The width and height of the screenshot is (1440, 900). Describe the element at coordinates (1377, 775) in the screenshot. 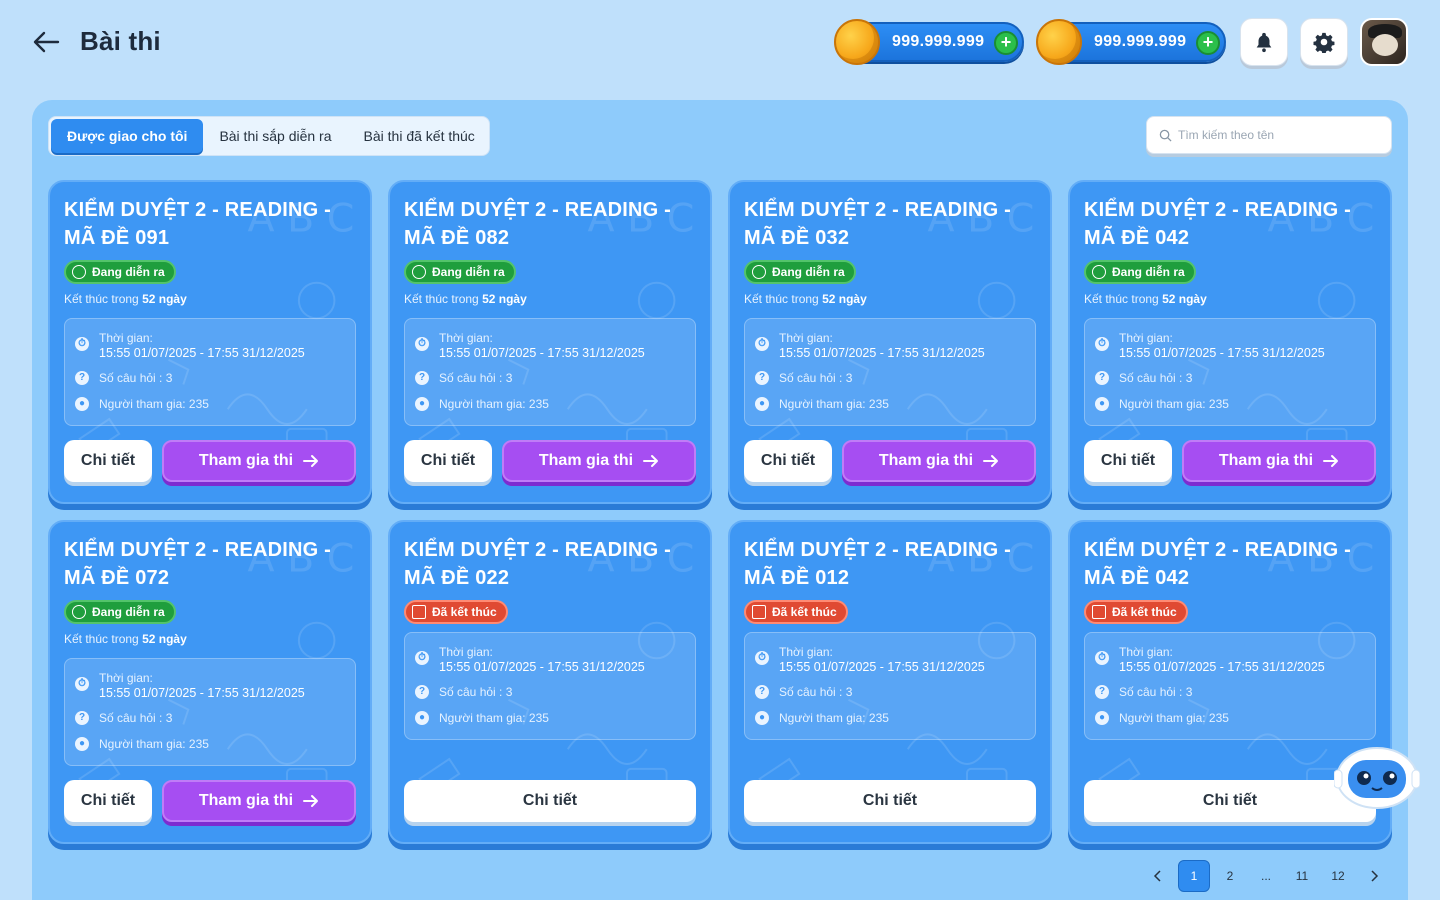

I see `robot-mascot-icon` at that location.